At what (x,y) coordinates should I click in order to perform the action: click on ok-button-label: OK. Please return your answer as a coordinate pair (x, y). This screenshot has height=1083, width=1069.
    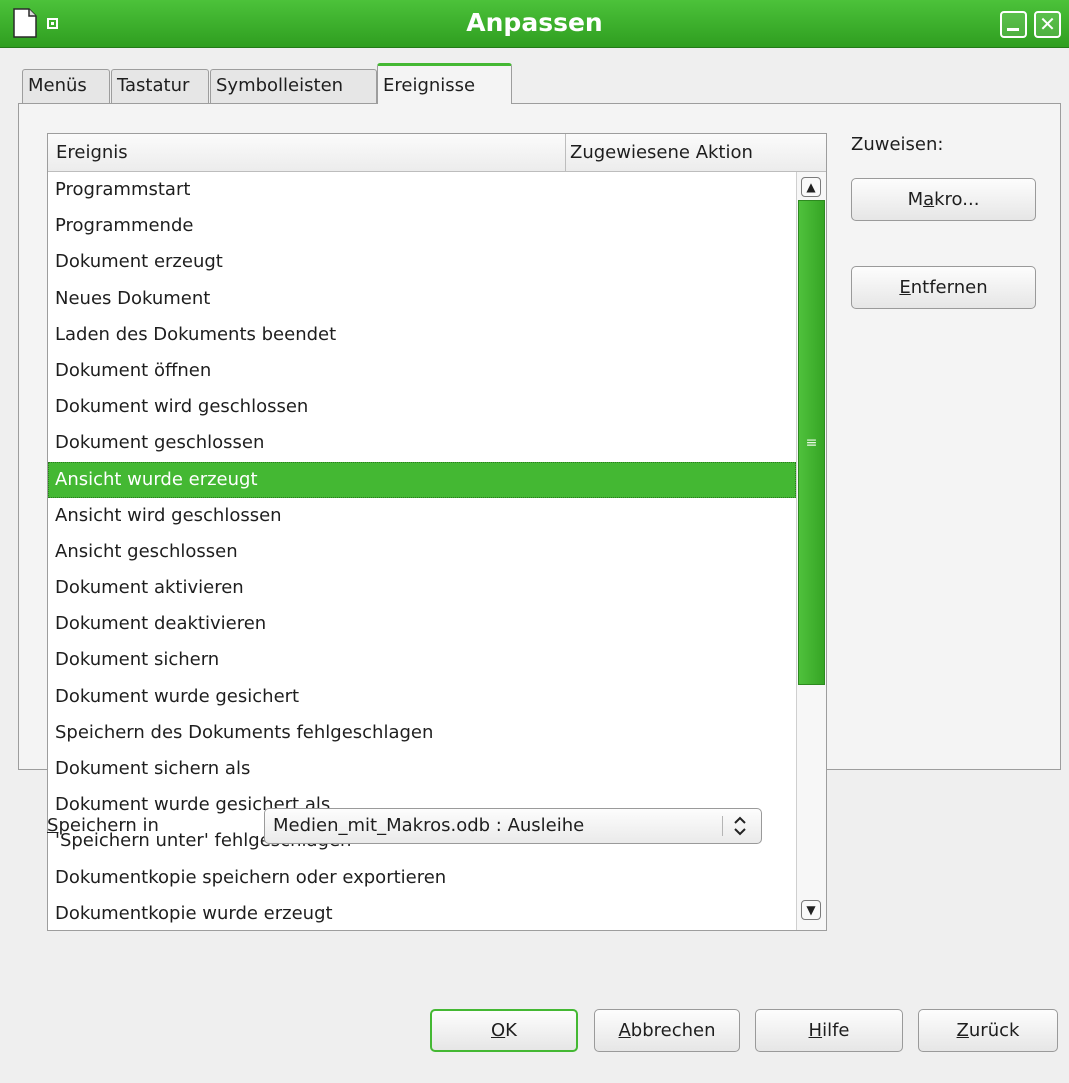
    Looking at the image, I should click on (504, 1030).